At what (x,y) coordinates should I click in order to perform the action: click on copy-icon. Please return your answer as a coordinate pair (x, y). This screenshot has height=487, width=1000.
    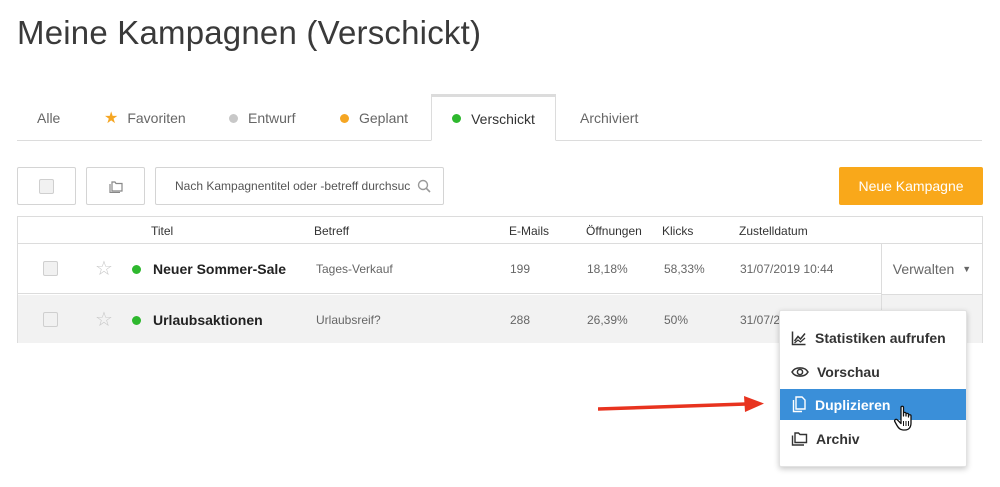
    Looking at the image, I should click on (799, 404).